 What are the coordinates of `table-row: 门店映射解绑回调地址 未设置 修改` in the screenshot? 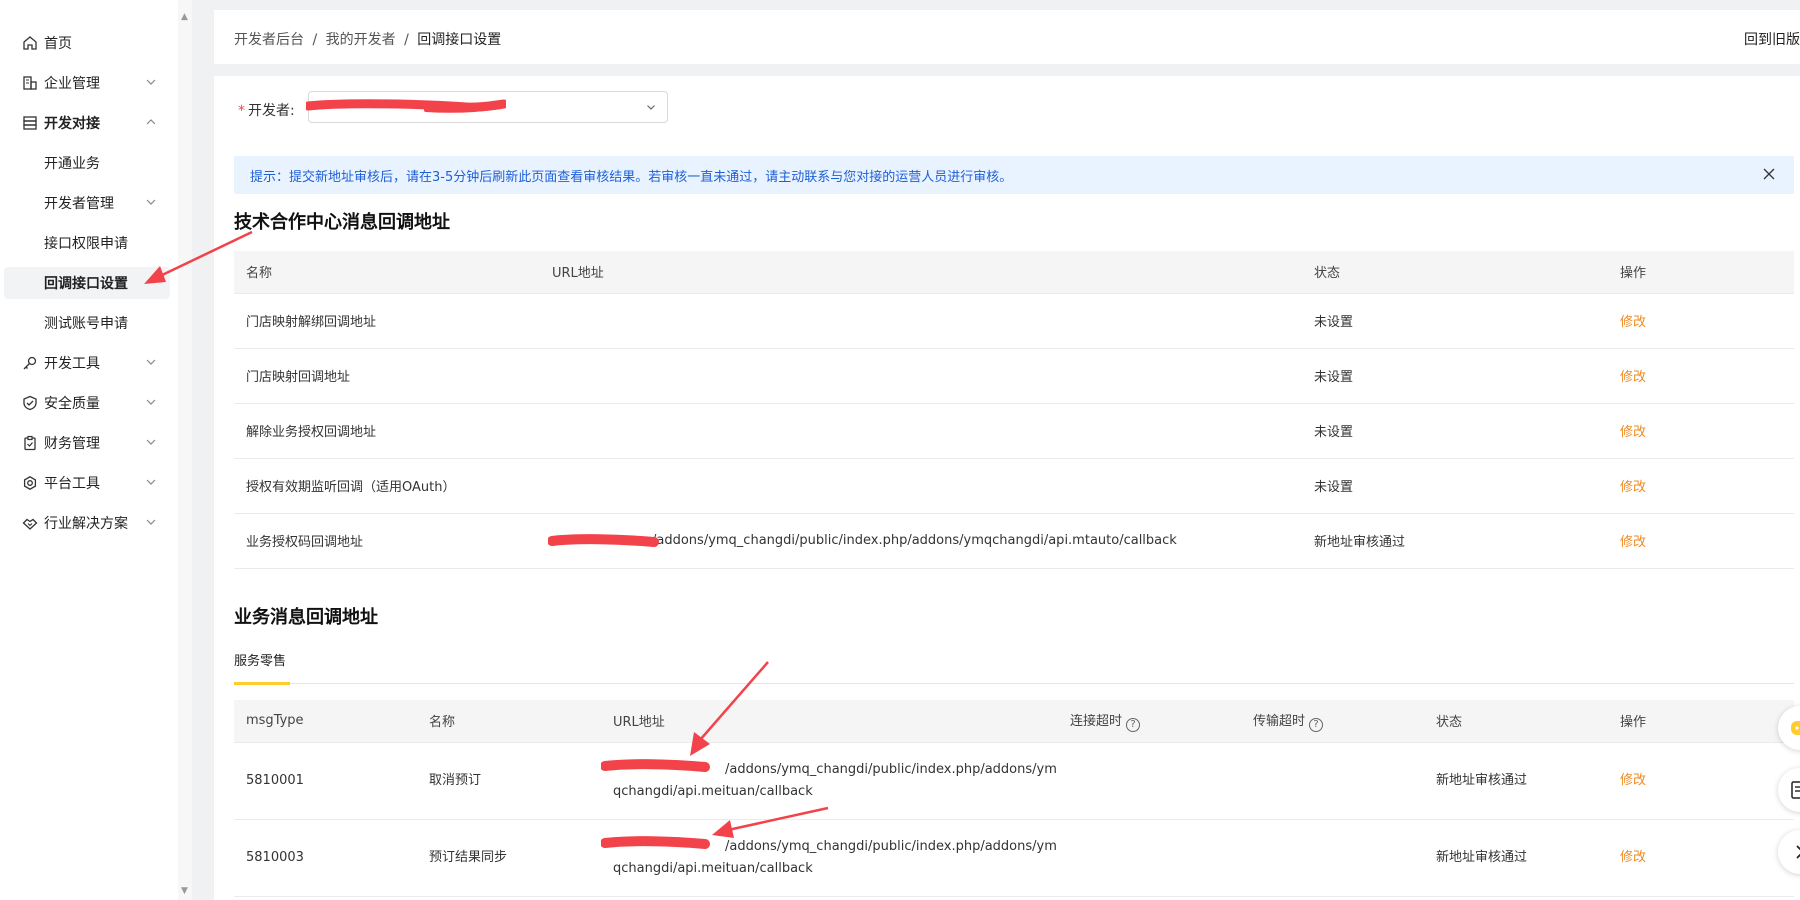 It's located at (1014, 321).